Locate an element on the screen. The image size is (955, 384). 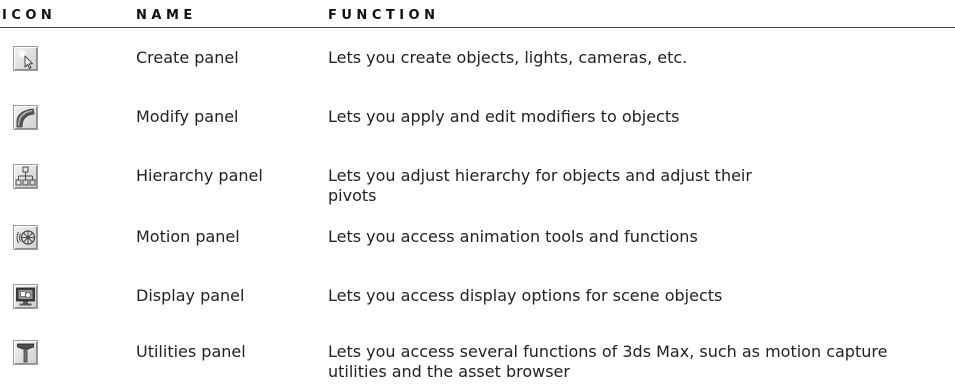
create-wand-icon is located at coordinates (25, 58).